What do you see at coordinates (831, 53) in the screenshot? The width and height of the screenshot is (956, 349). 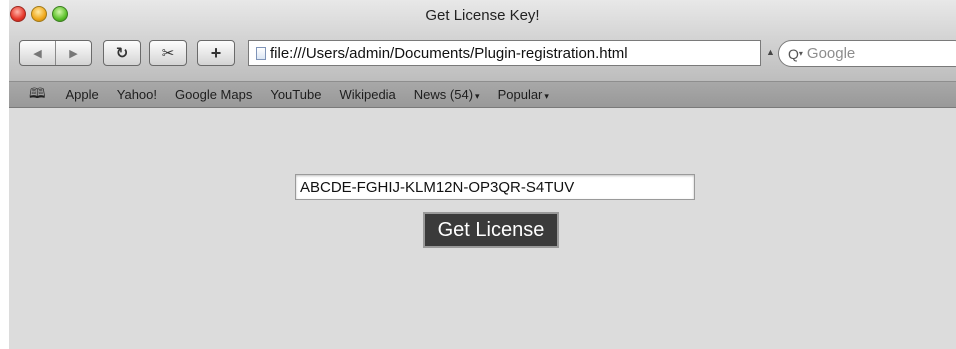 I see `search-placeholder: Google` at bounding box center [831, 53].